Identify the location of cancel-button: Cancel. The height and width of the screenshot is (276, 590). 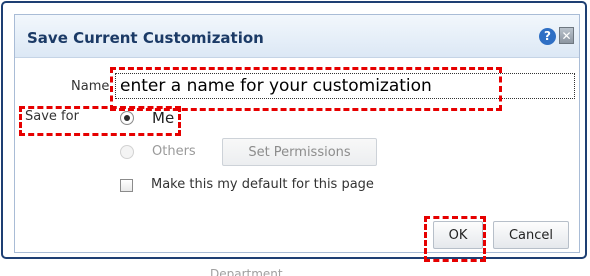
(531, 235).